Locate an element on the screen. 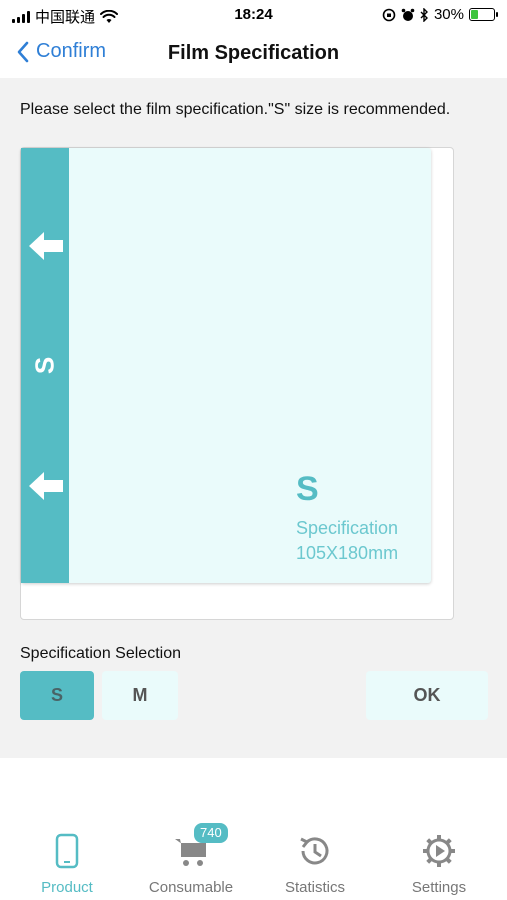 The width and height of the screenshot is (507, 900). page-title: Film Specification is located at coordinates (253, 53).